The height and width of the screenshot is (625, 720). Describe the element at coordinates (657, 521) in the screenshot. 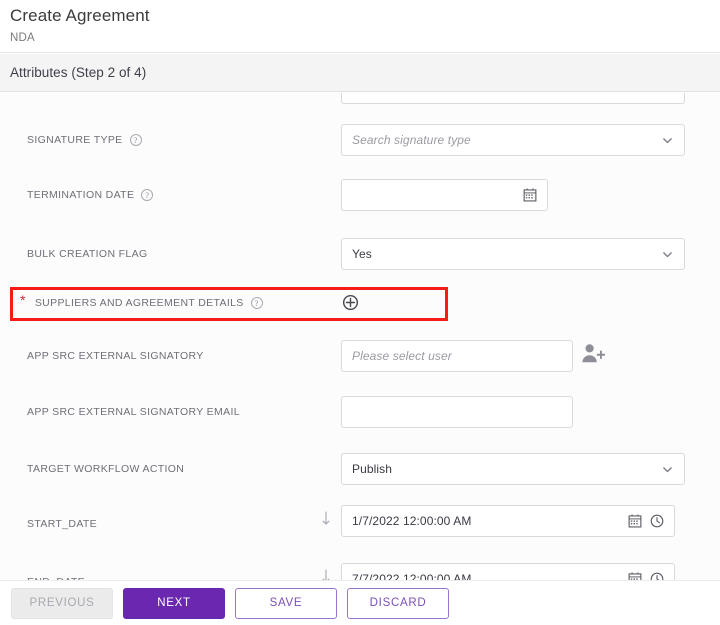

I see `clock-icon` at that location.